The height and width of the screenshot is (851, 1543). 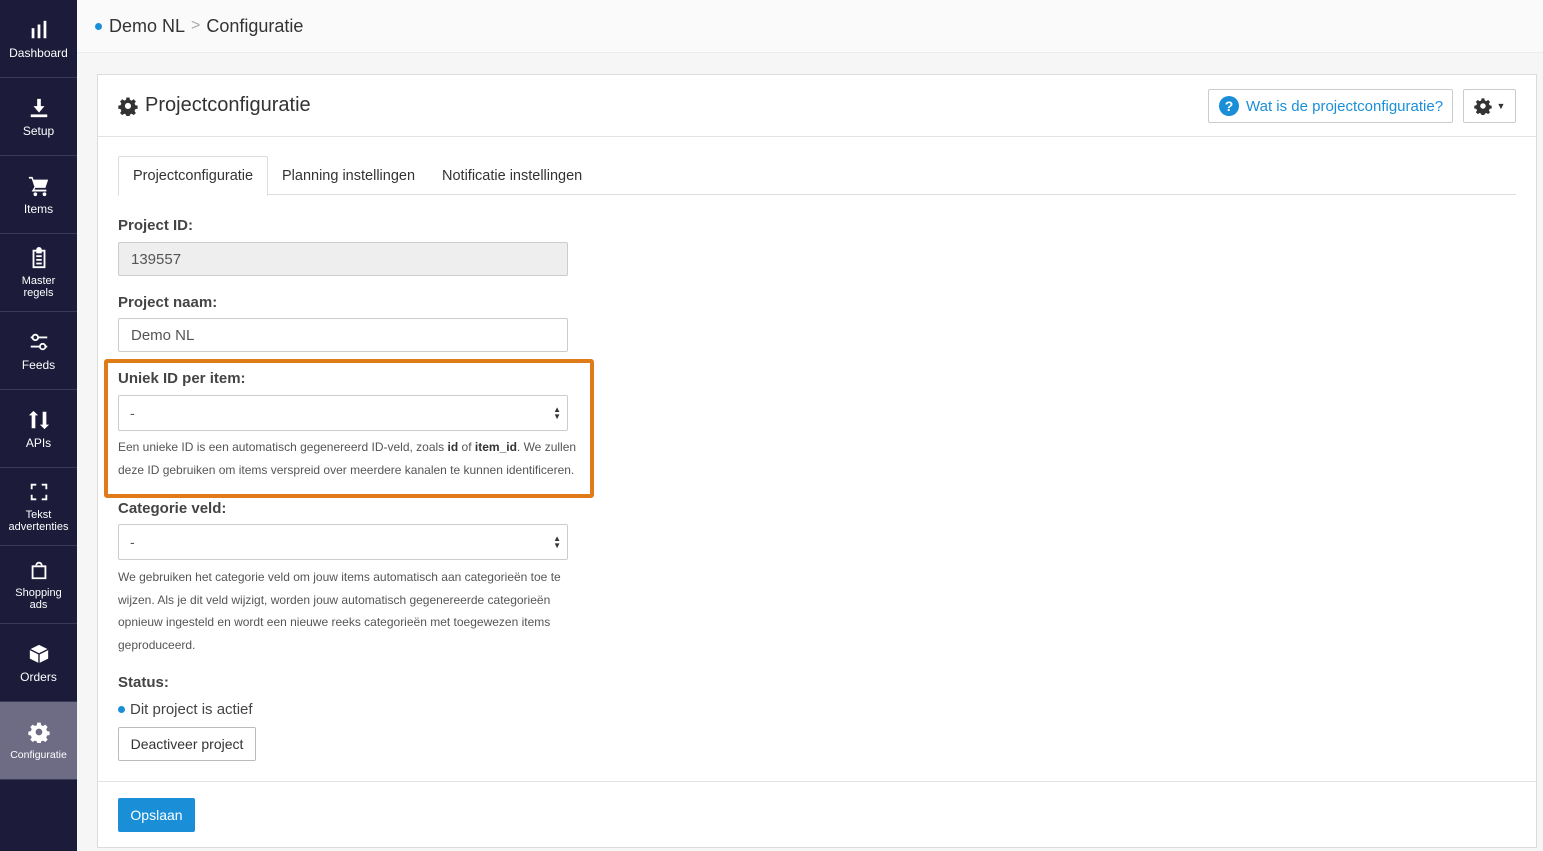 What do you see at coordinates (38, 521) in the screenshot?
I see `sidebar-item-label: Tekst advertenties` at bounding box center [38, 521].